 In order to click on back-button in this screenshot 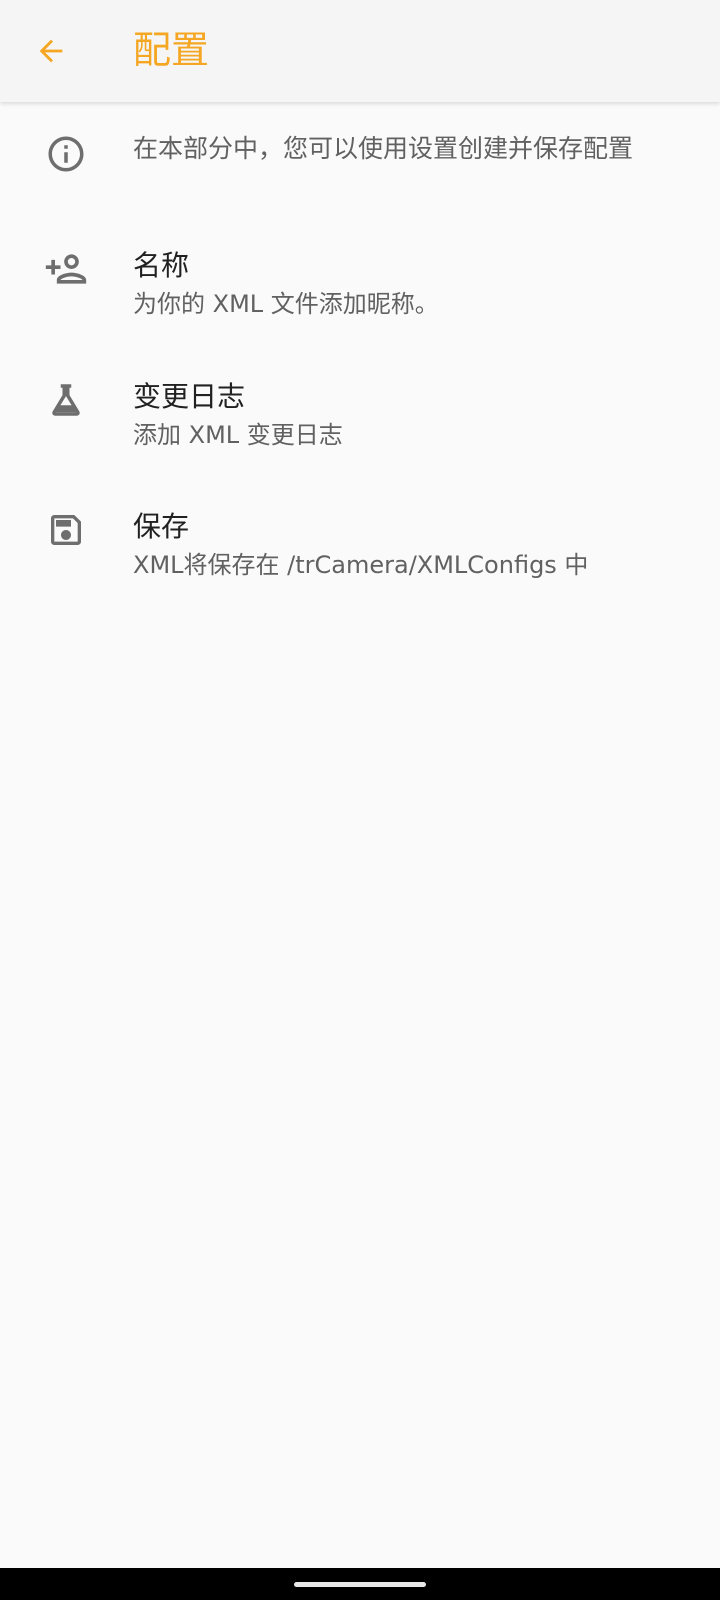, I will do `click(51, 51)`.